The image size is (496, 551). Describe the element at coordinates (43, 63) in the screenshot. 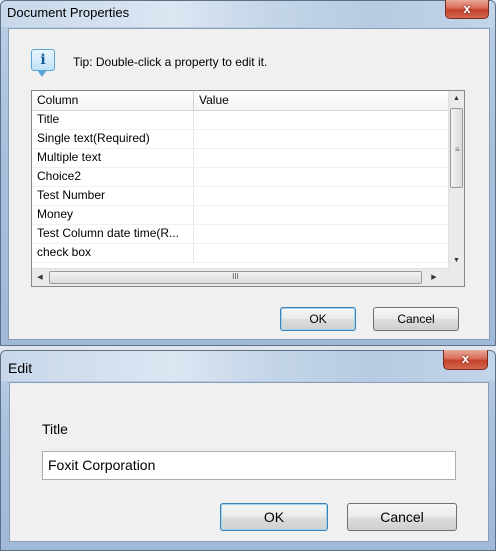

I see `info-icon: i` at that location.